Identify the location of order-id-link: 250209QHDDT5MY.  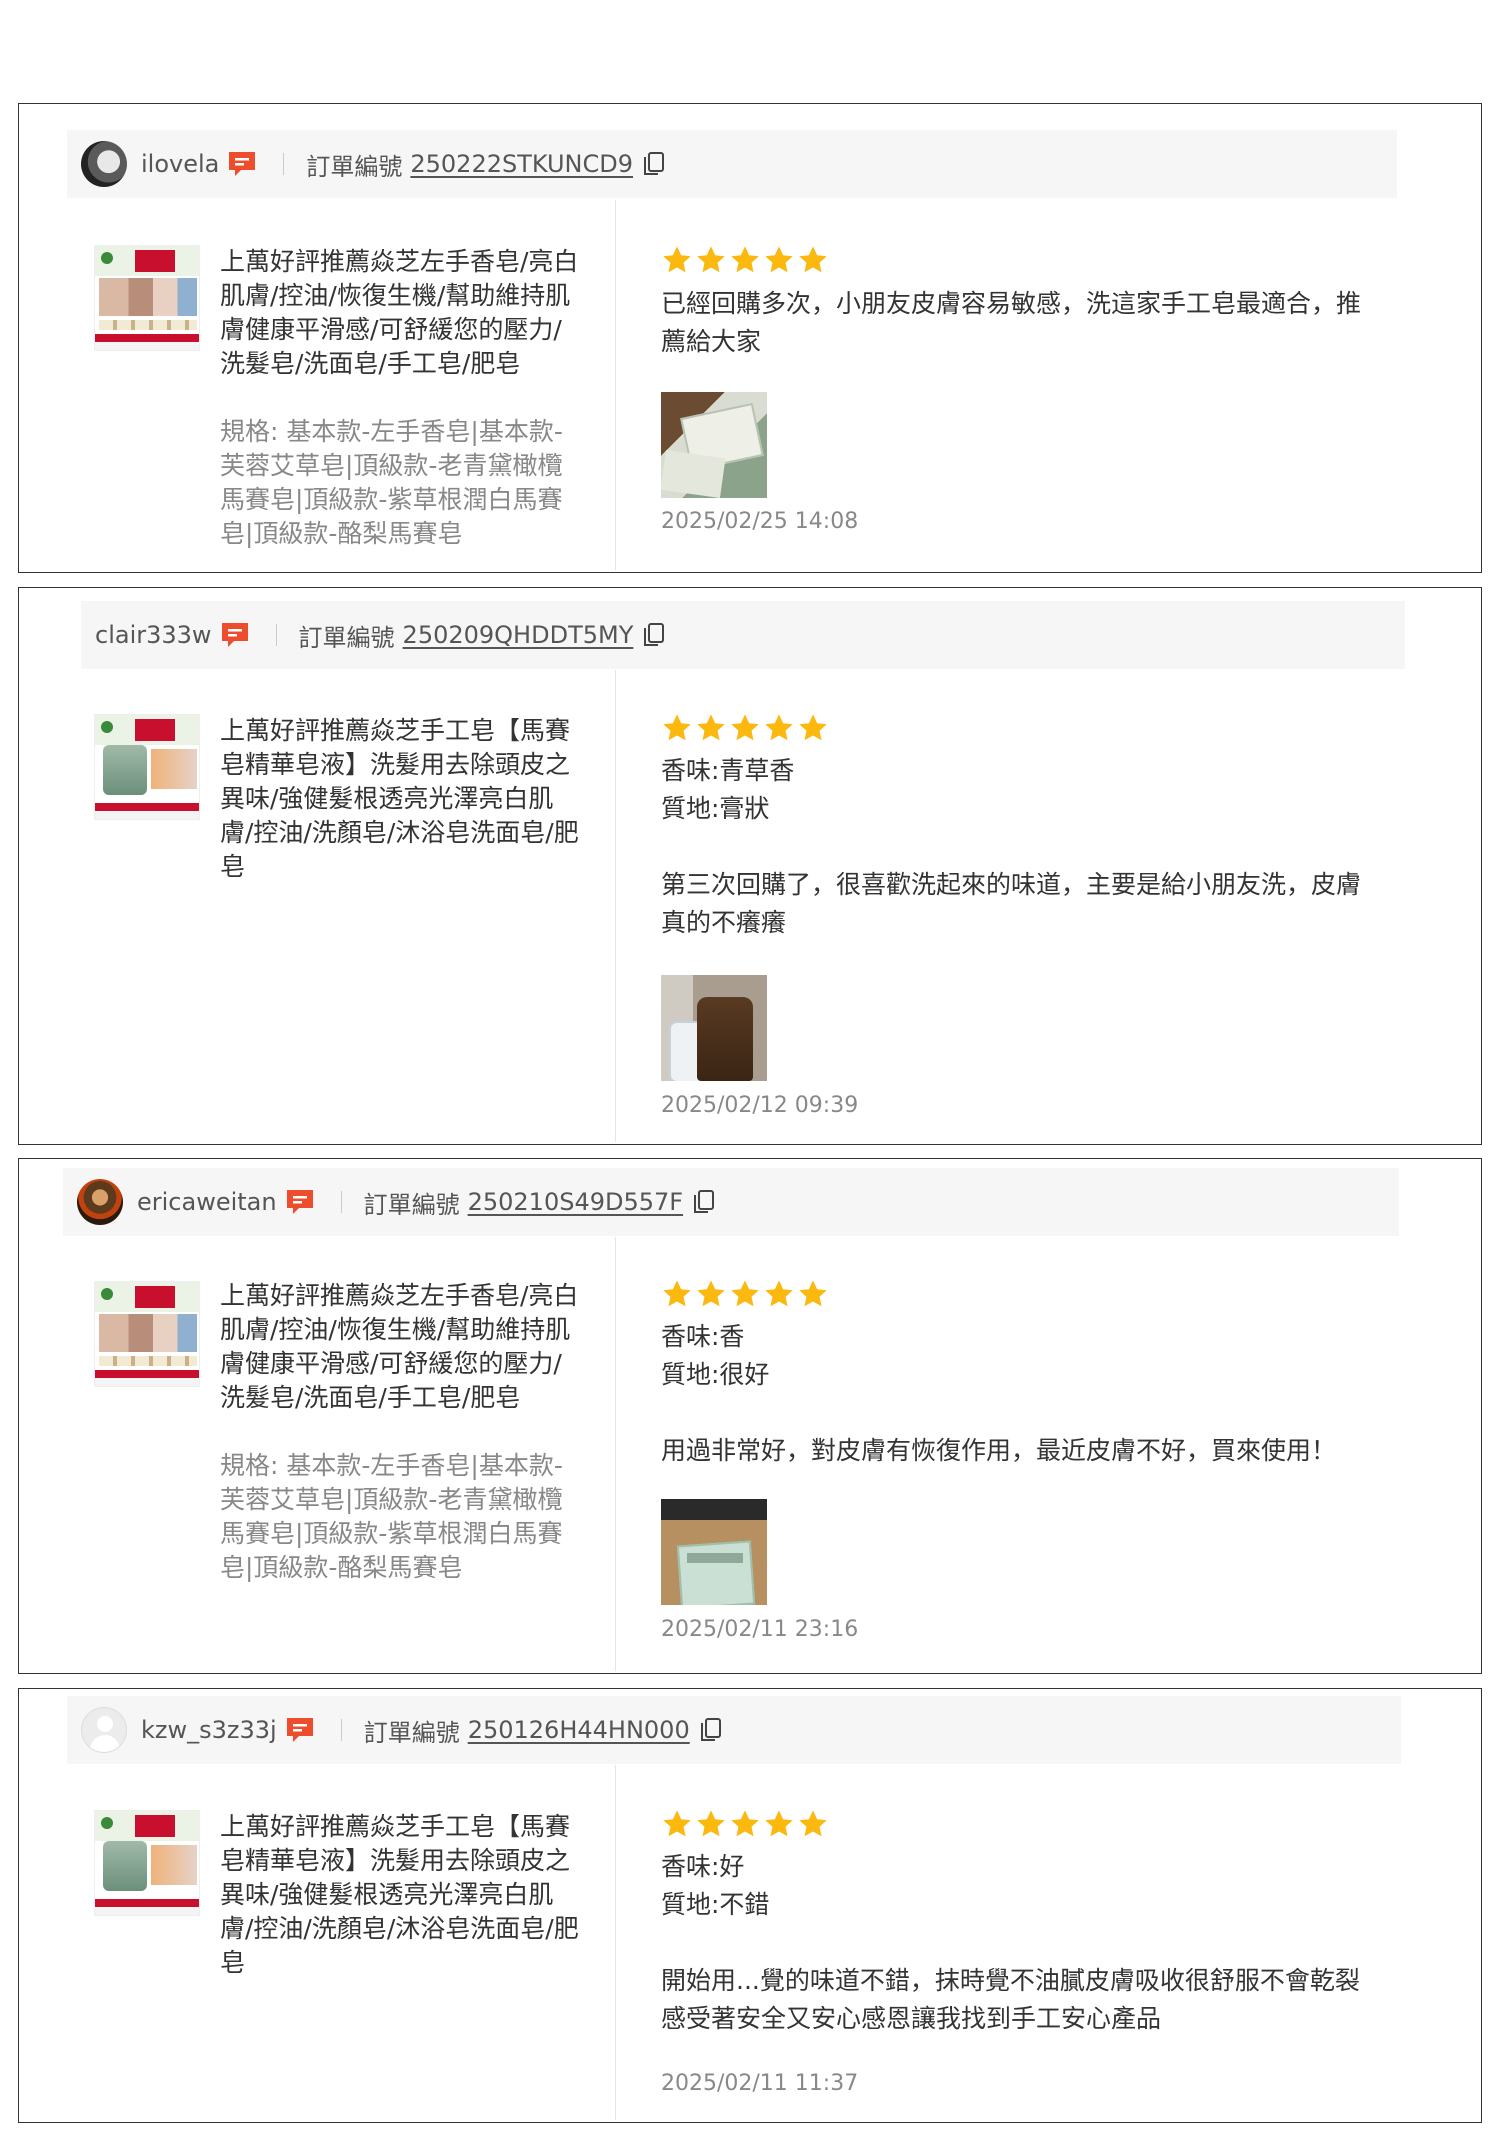
(518, 635).